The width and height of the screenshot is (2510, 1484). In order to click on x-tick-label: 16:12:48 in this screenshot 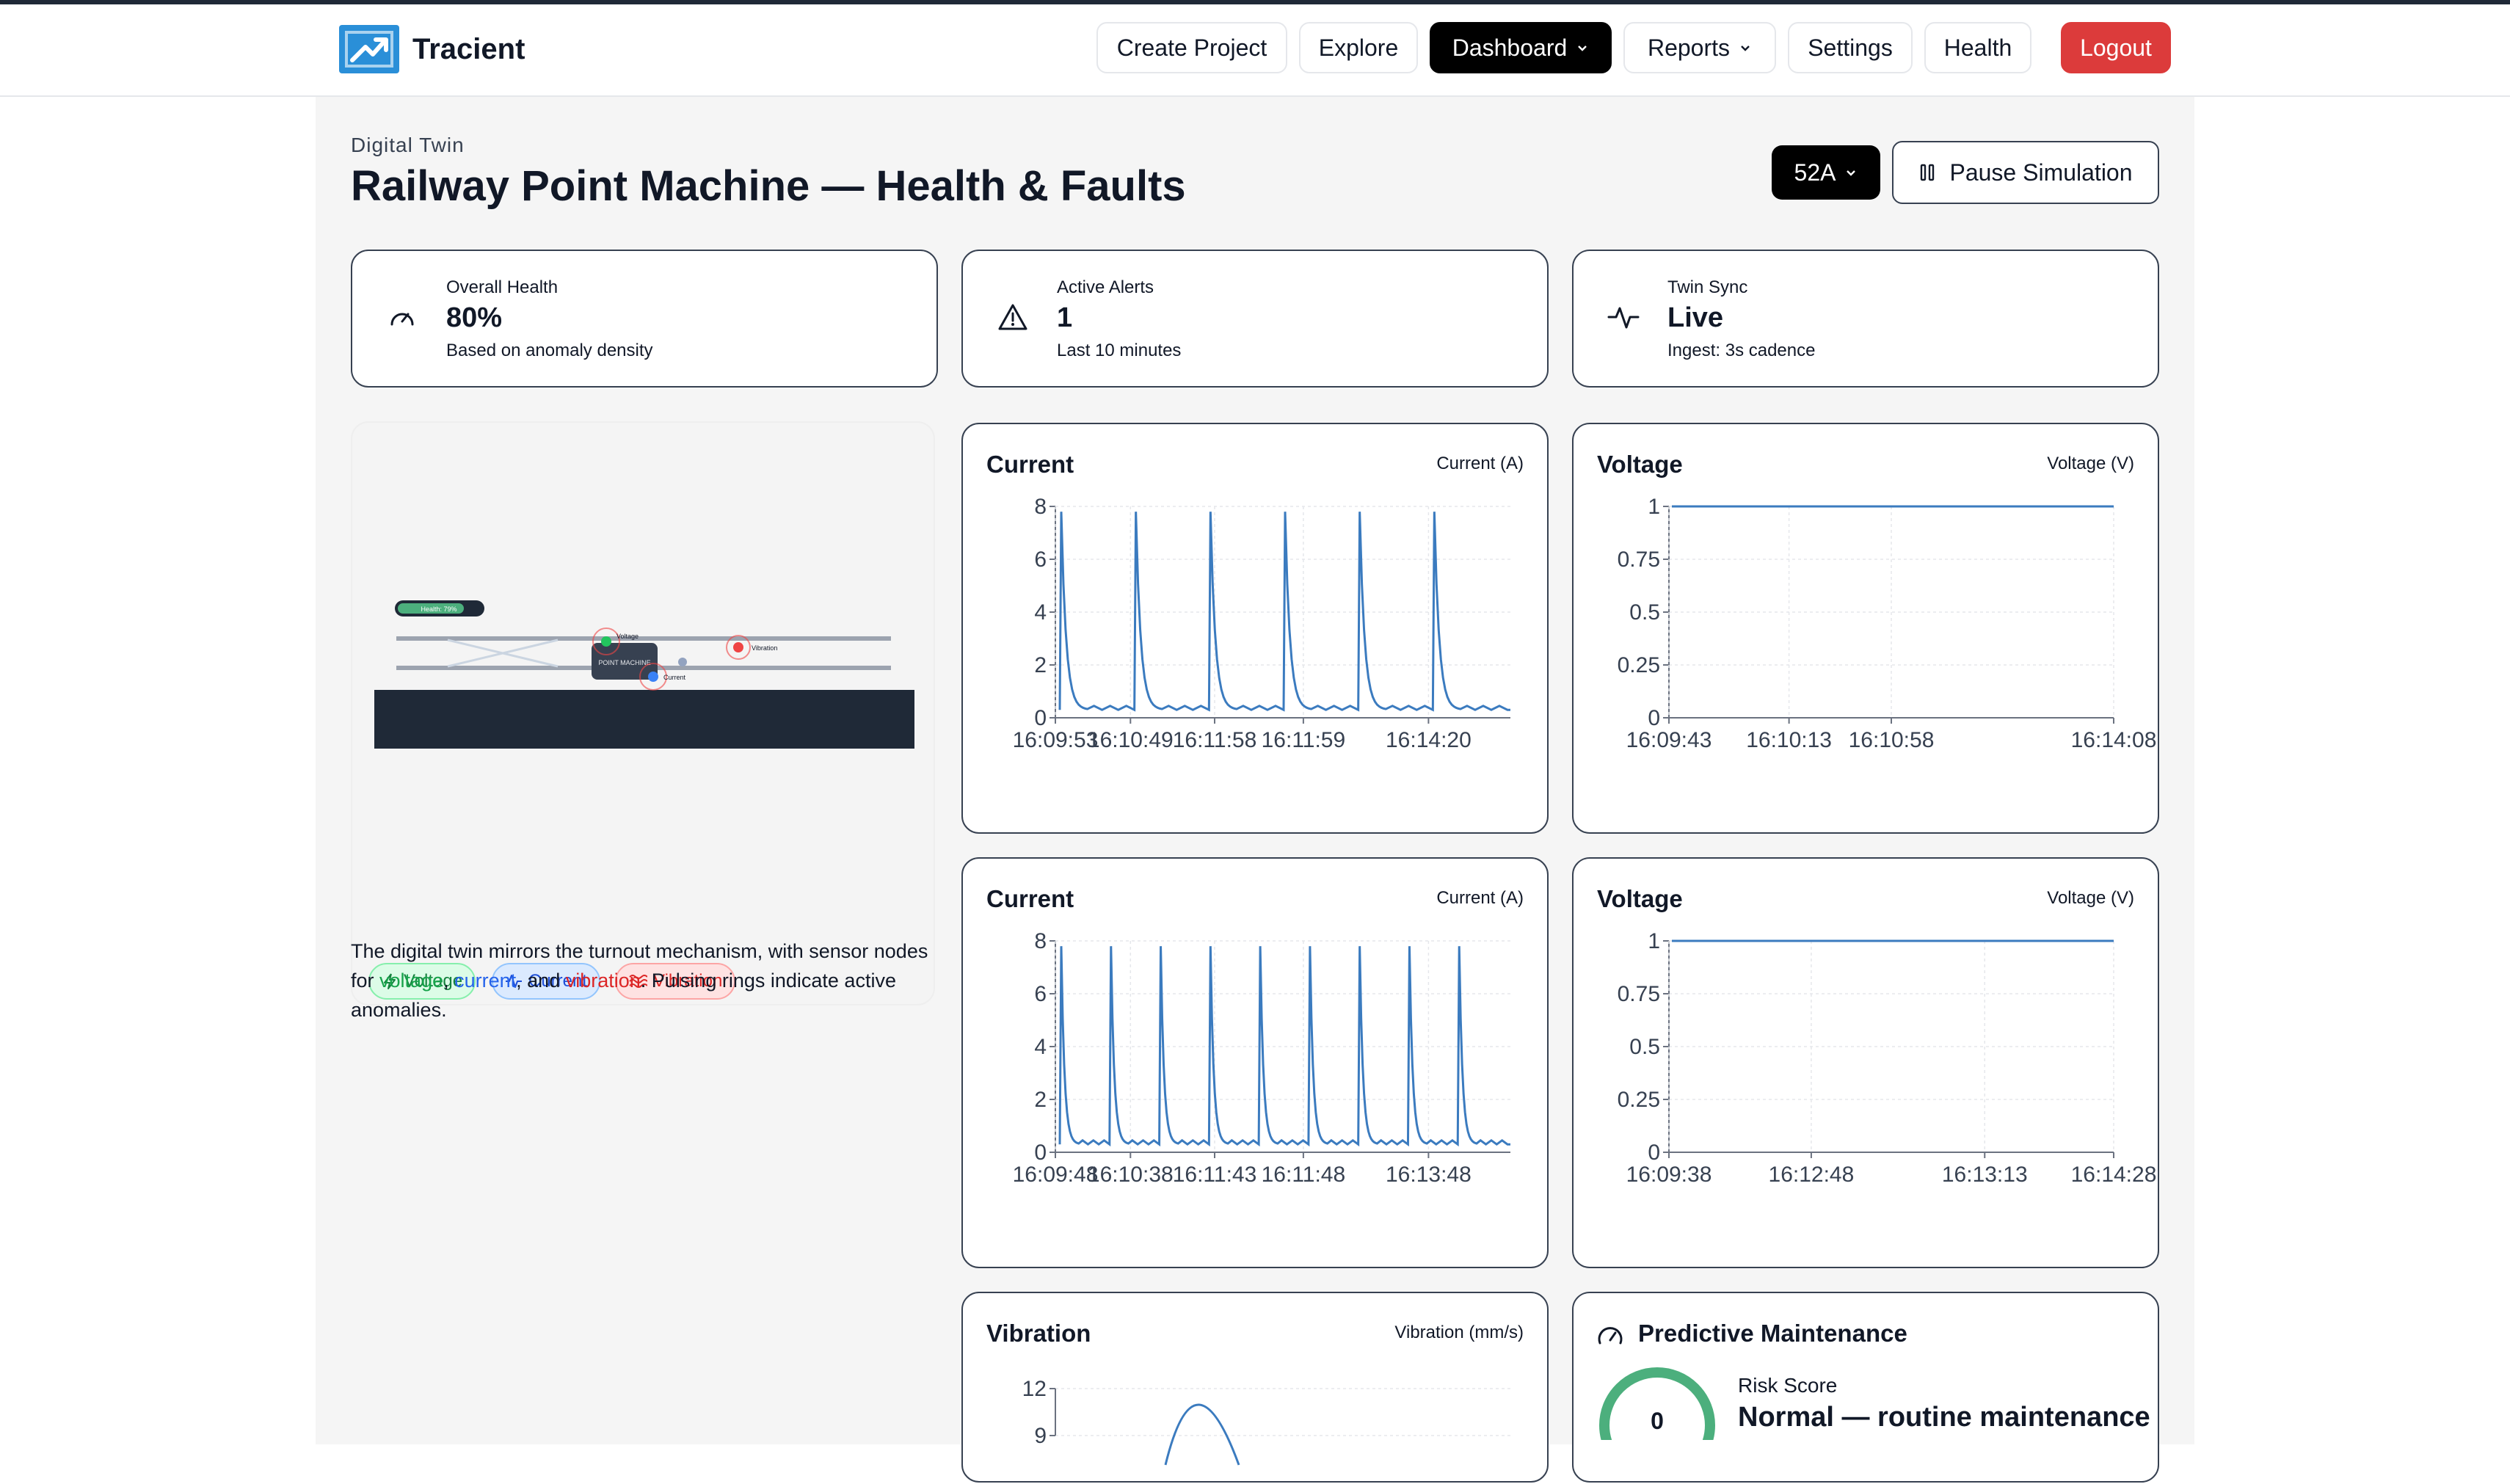, I will do `click(1812, 1175)`.